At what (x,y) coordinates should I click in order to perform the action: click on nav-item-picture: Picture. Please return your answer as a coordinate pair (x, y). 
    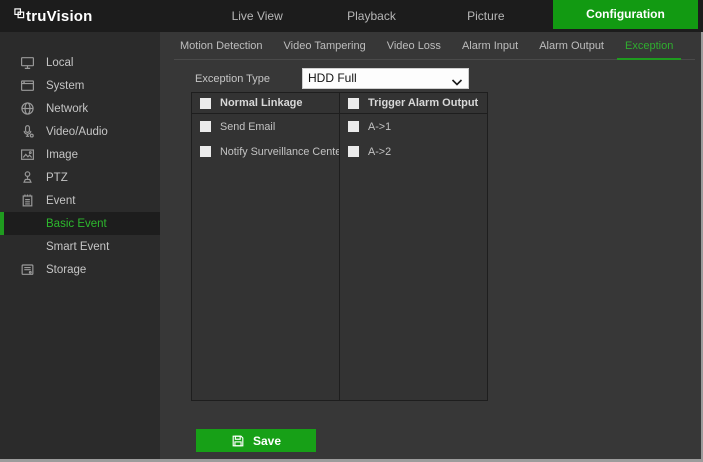
    Looking at the image, I should click on (486, 16).